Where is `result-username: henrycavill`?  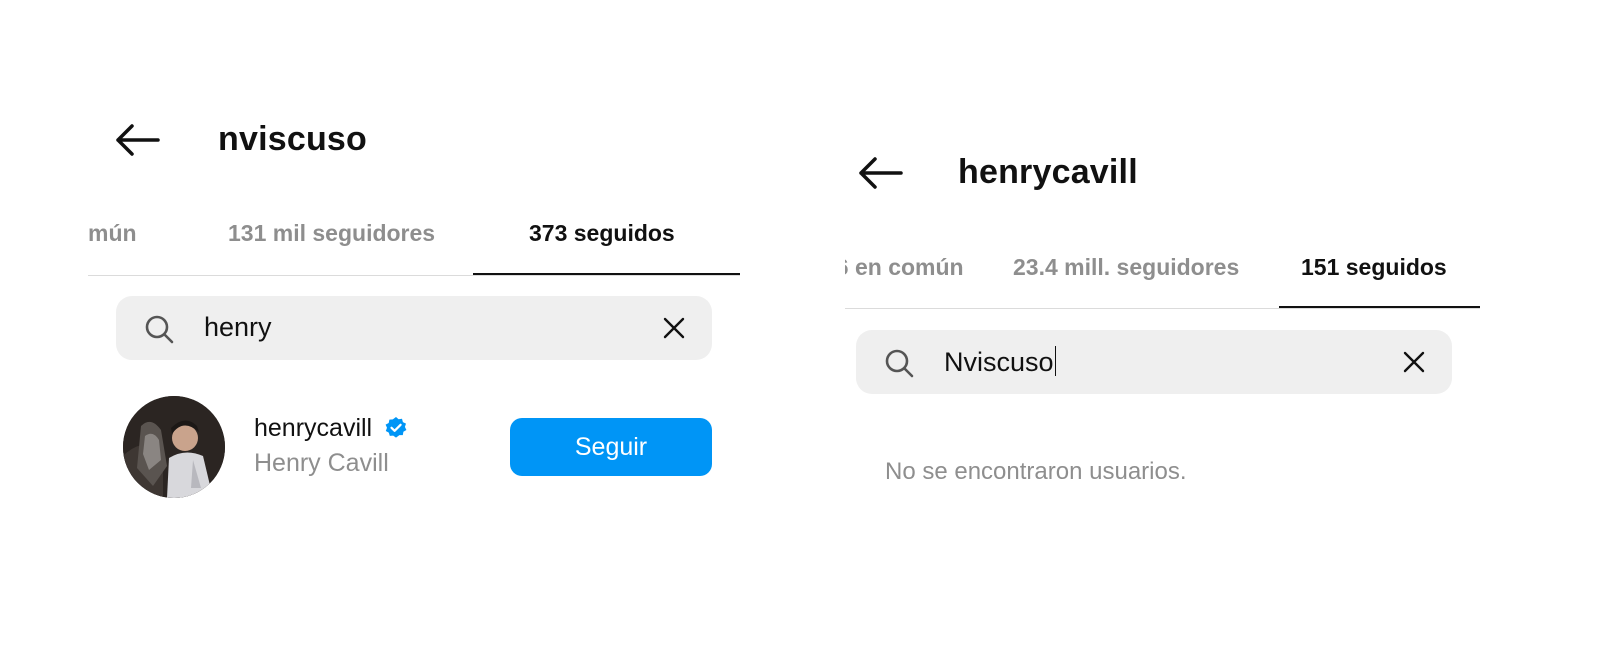 result-username: henrycavill is located at coordinates (313, 428).